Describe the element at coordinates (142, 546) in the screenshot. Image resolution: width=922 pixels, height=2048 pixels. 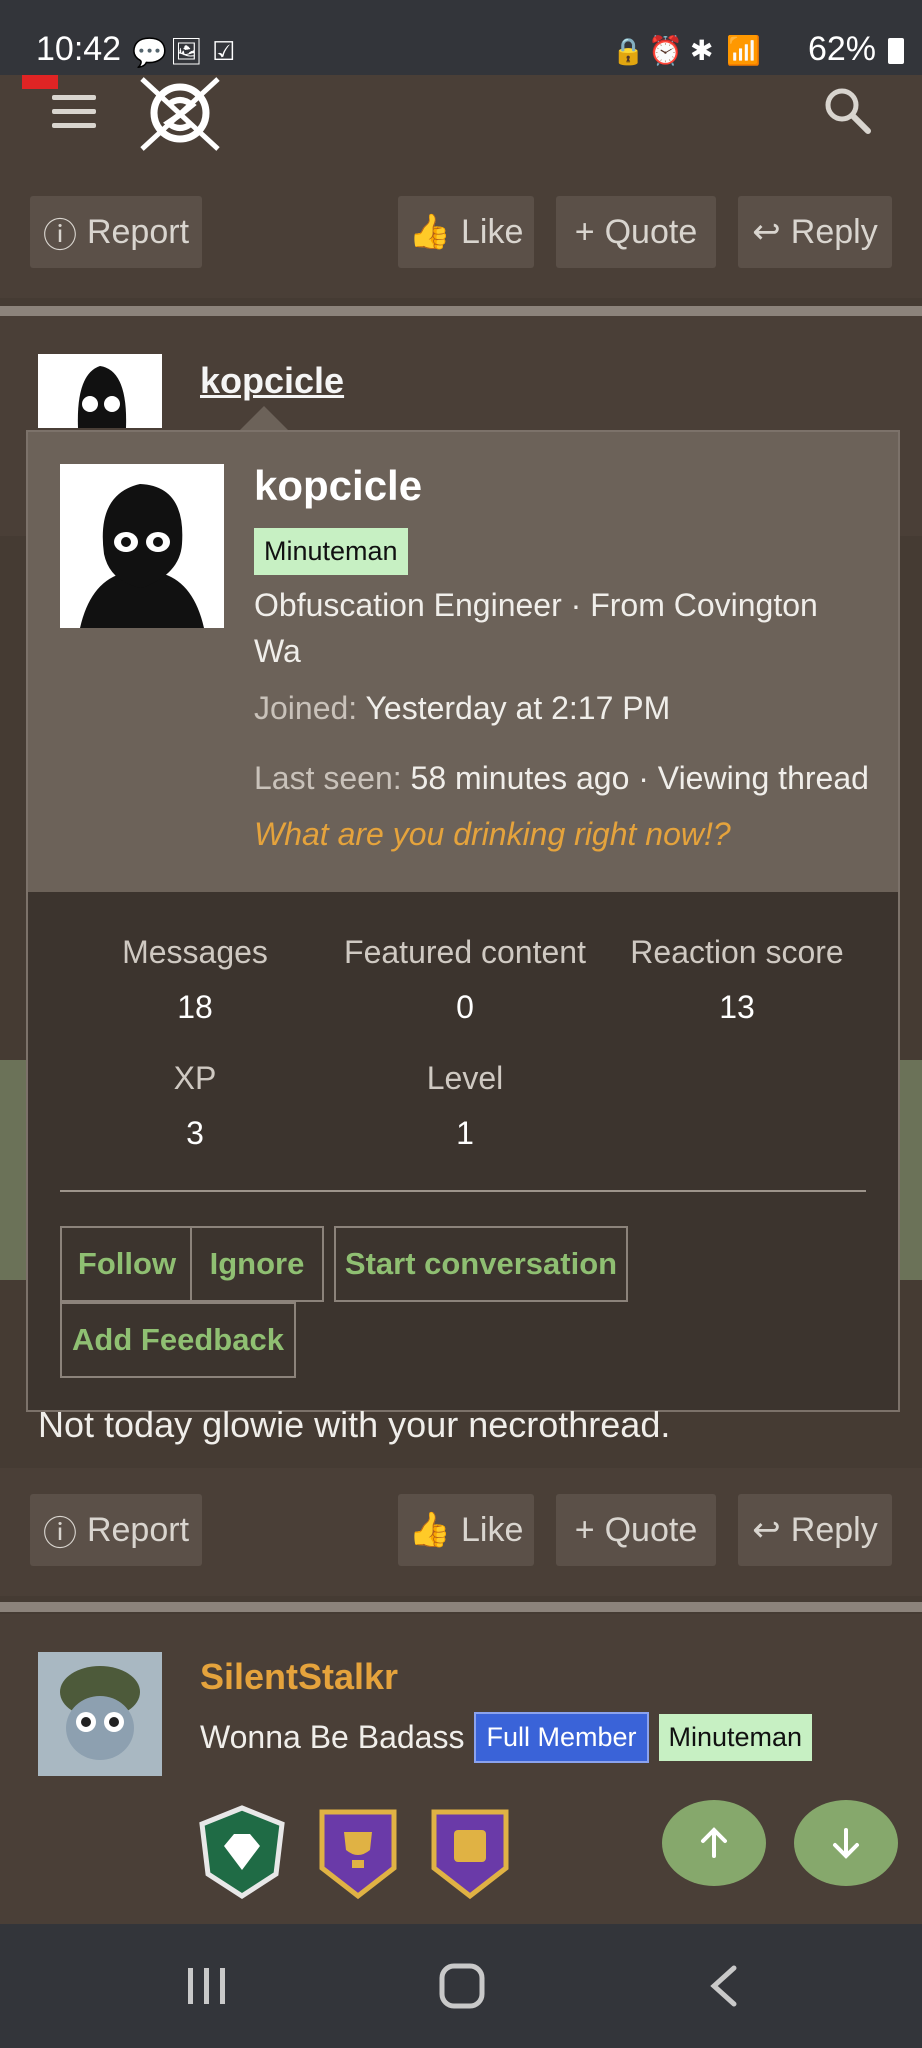
I see `popup-avatar` at that location.